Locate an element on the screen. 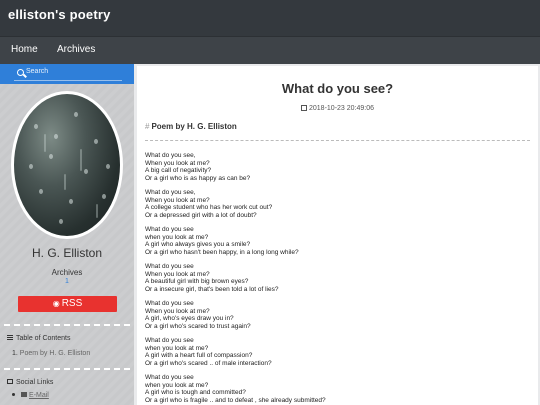 This screenshot has height=405, width=540. post-date-text: 2018-10-23 20:49:06 is located at coordinates (341, 108).